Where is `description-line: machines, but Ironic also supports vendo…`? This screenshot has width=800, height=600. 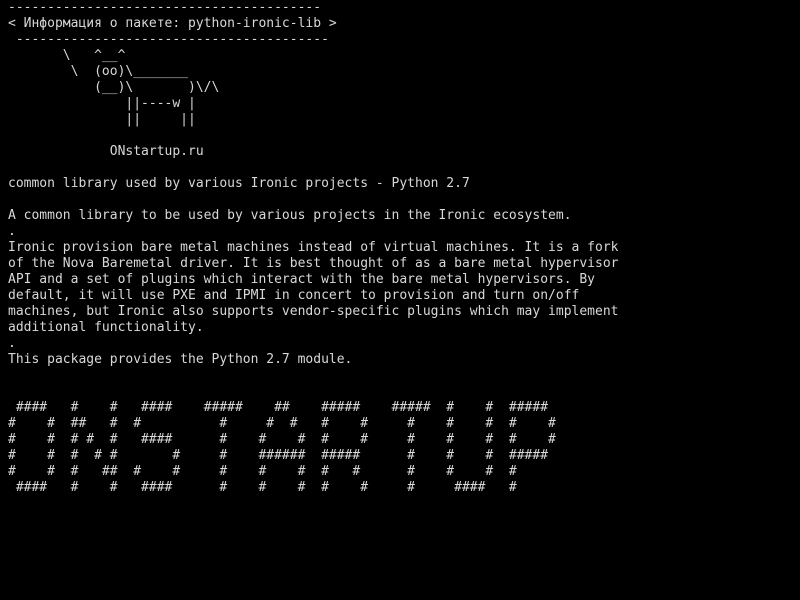
description-line: machines, but Ironic also supports vendo… is located at coordinates (313, 311).